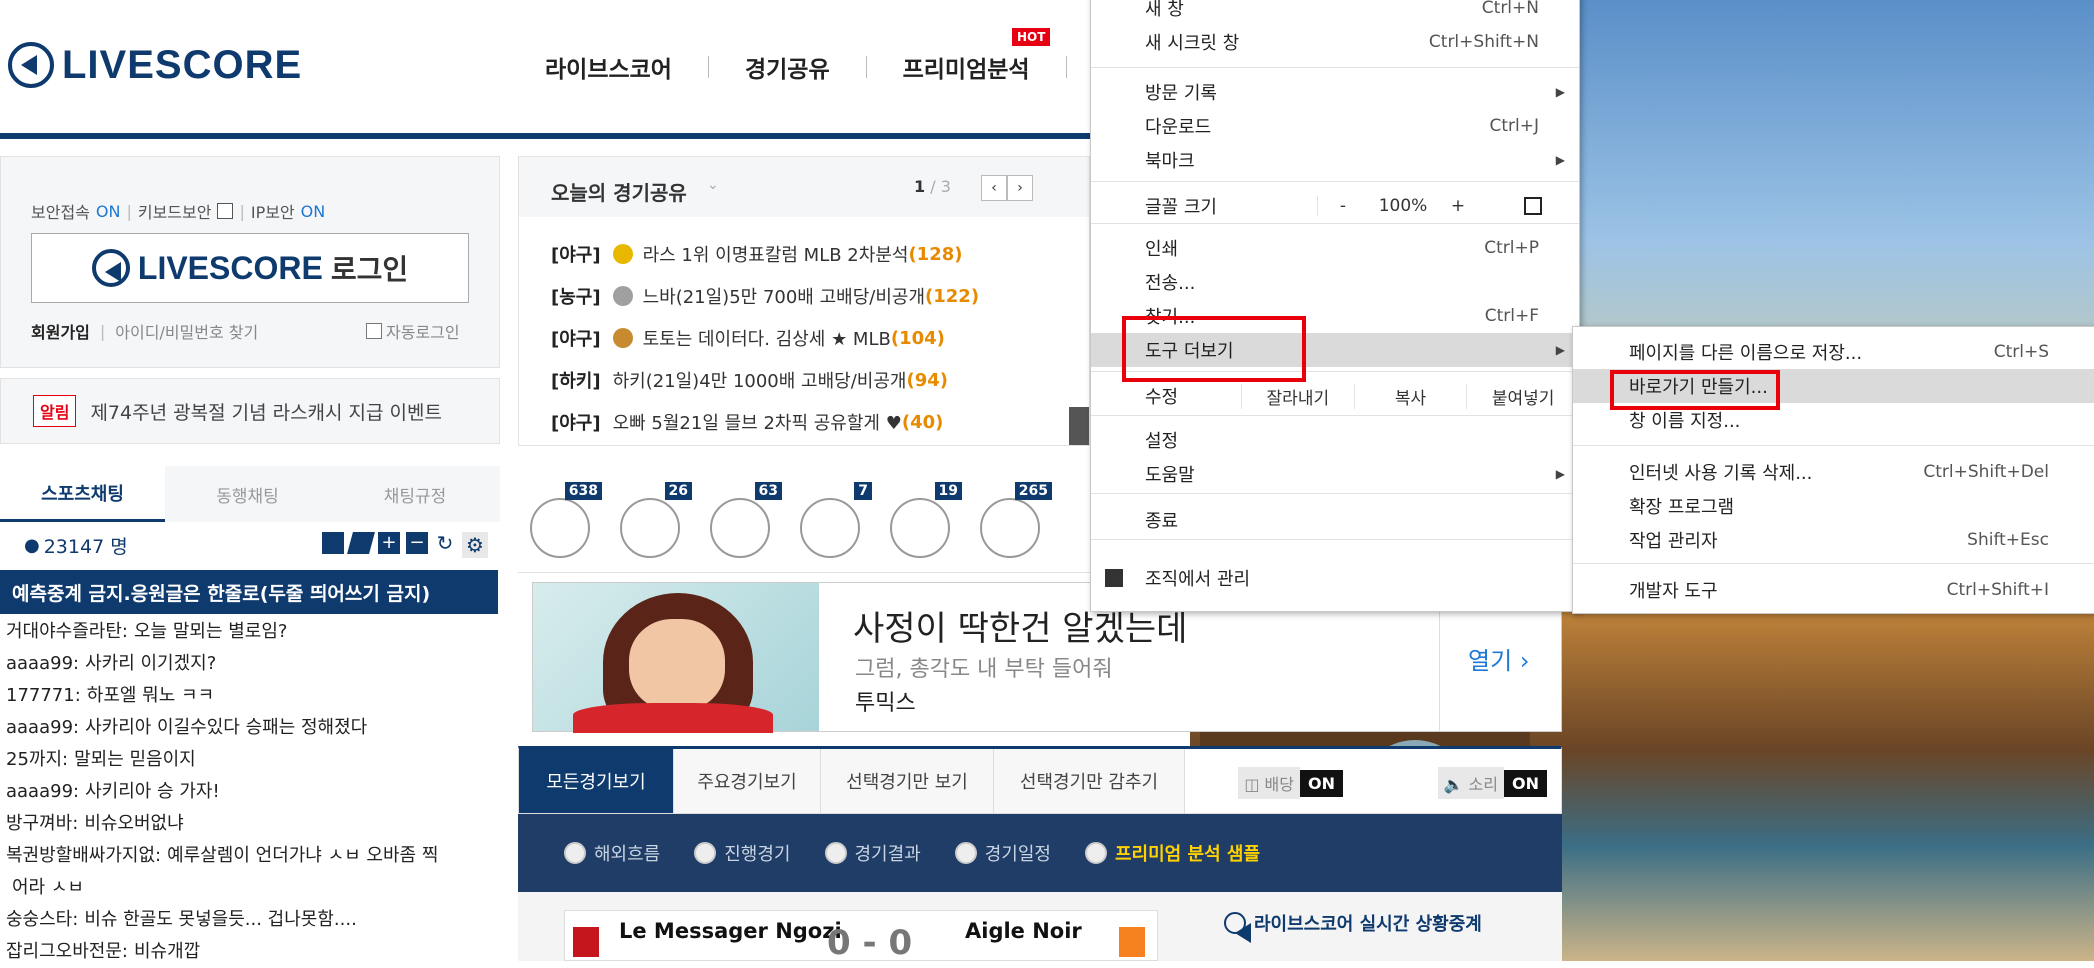  What do you see at coordinates (994, 188) in the screenshot?
I see `prev-page-button: ‹` at bounding box center [994, 188].